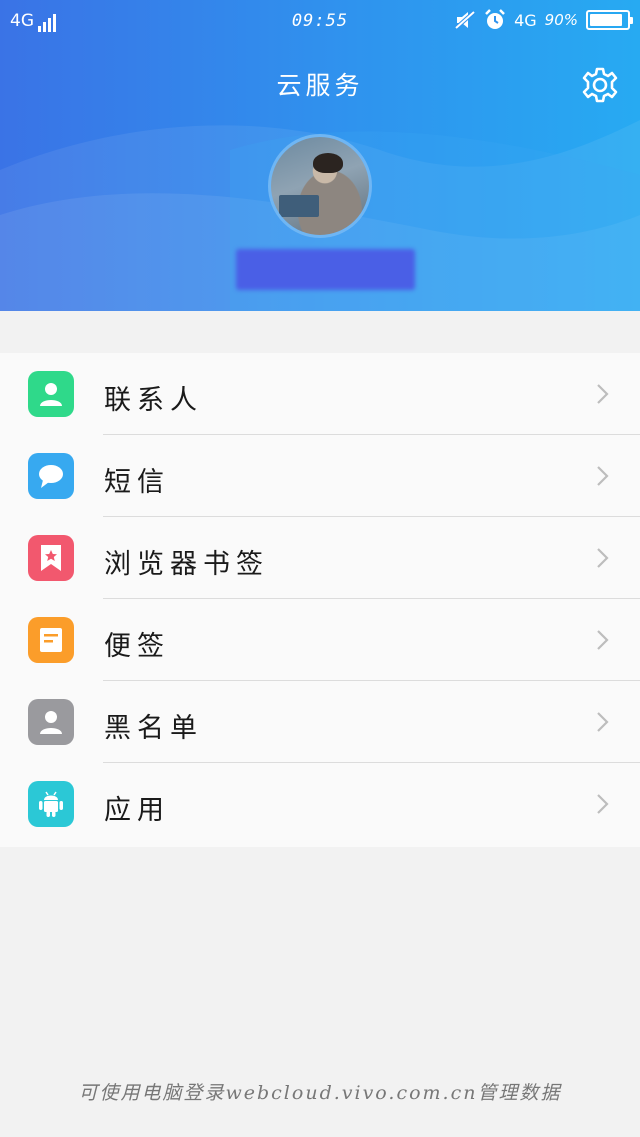 The image size is (640, 1137). I want to click on list-item-contacts: 联系人, so click(320, 394).